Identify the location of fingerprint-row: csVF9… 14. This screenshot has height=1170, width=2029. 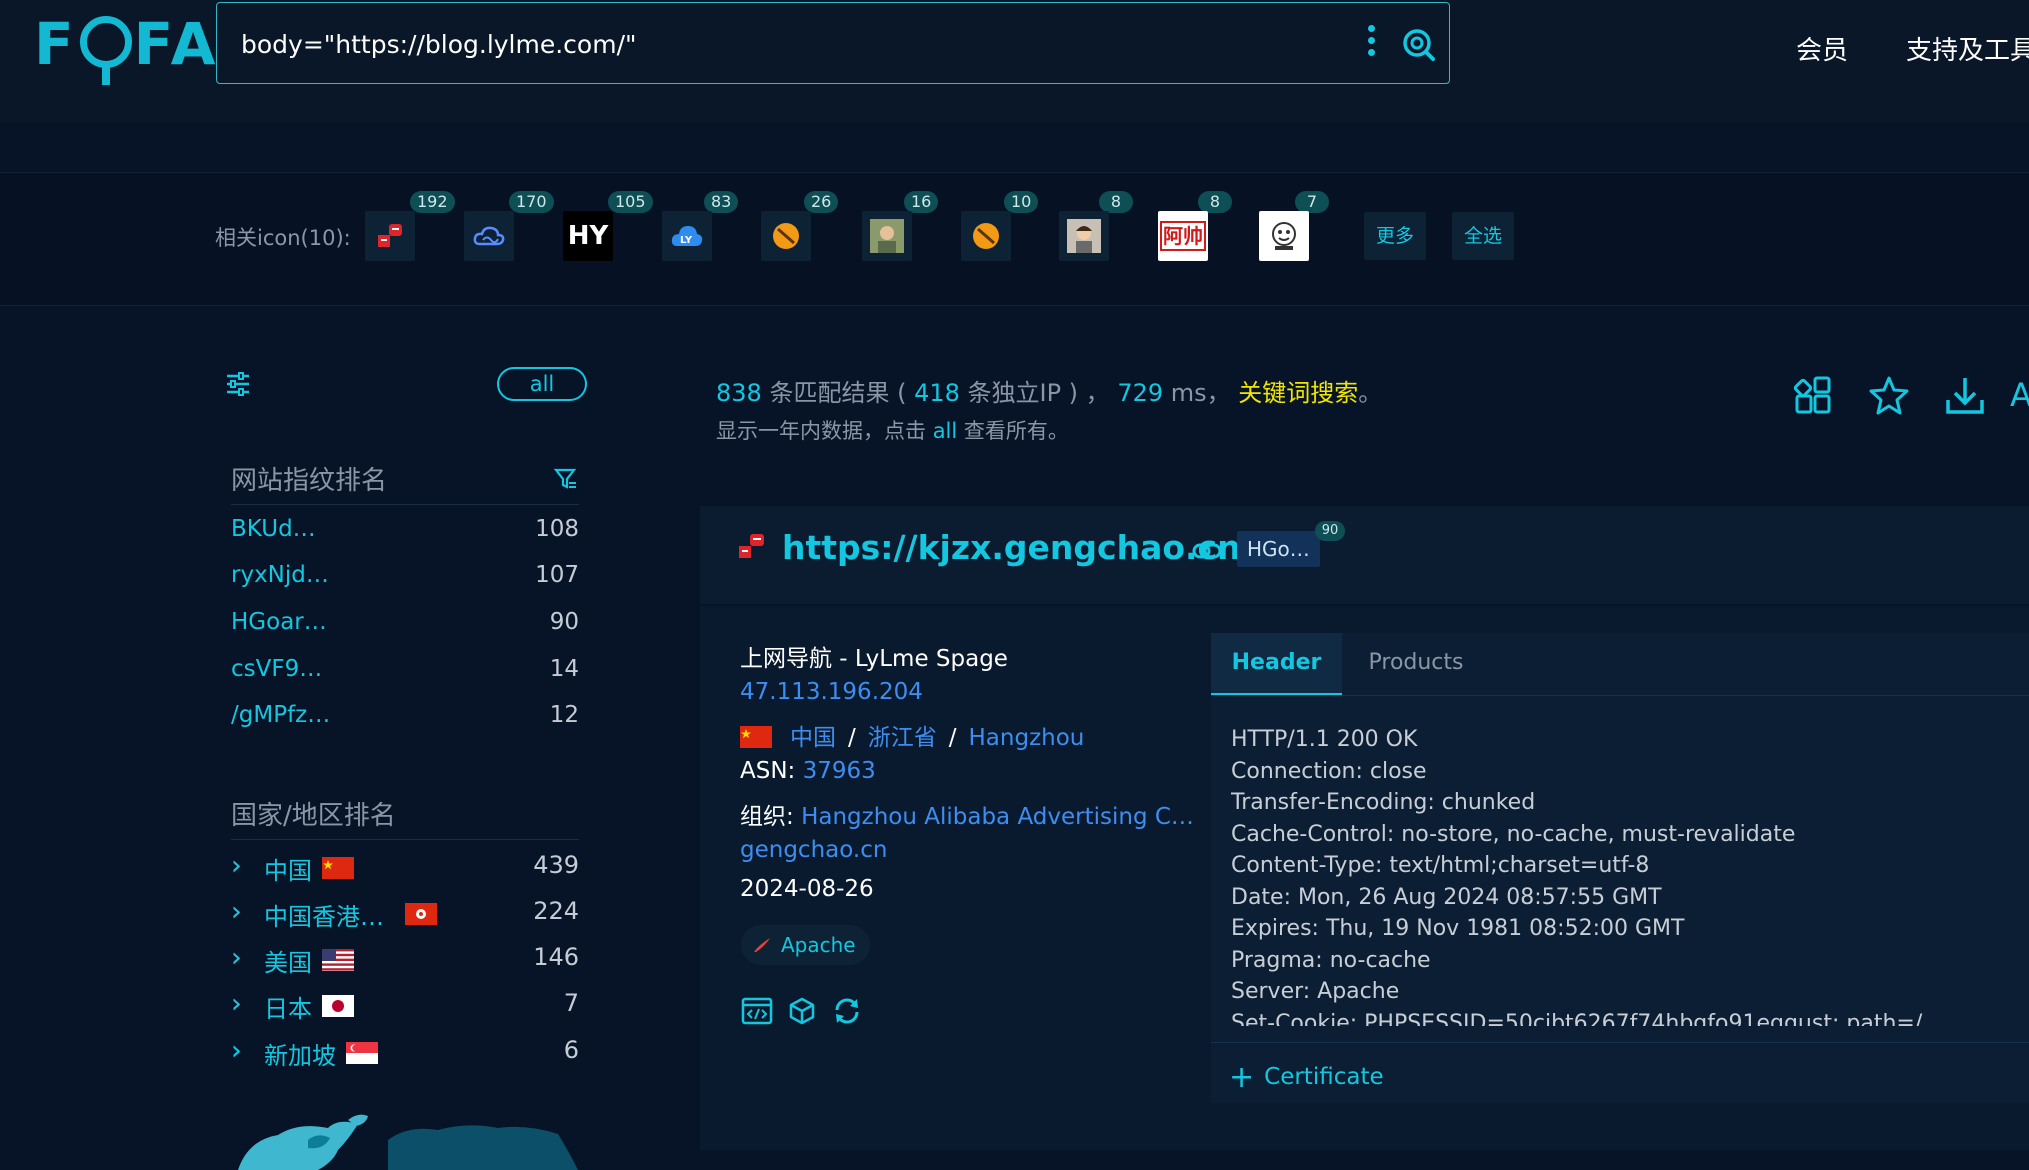
(405, 671).